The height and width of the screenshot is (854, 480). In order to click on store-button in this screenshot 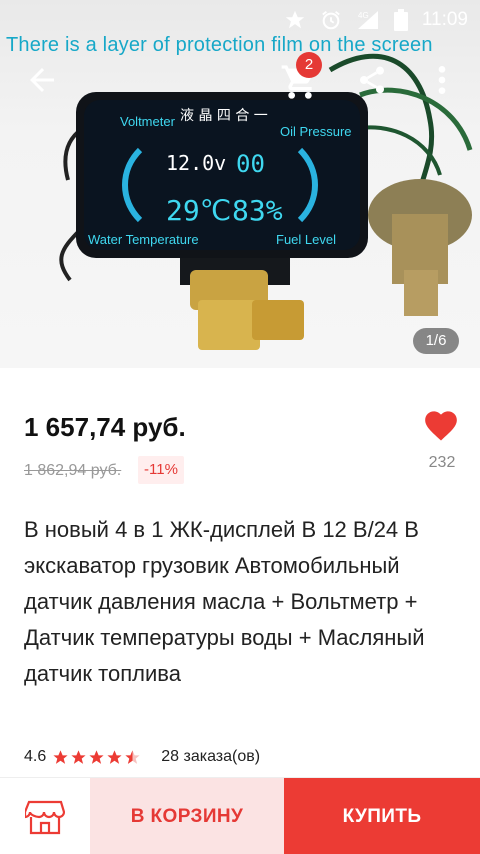, I will do `click(45, 816)`.